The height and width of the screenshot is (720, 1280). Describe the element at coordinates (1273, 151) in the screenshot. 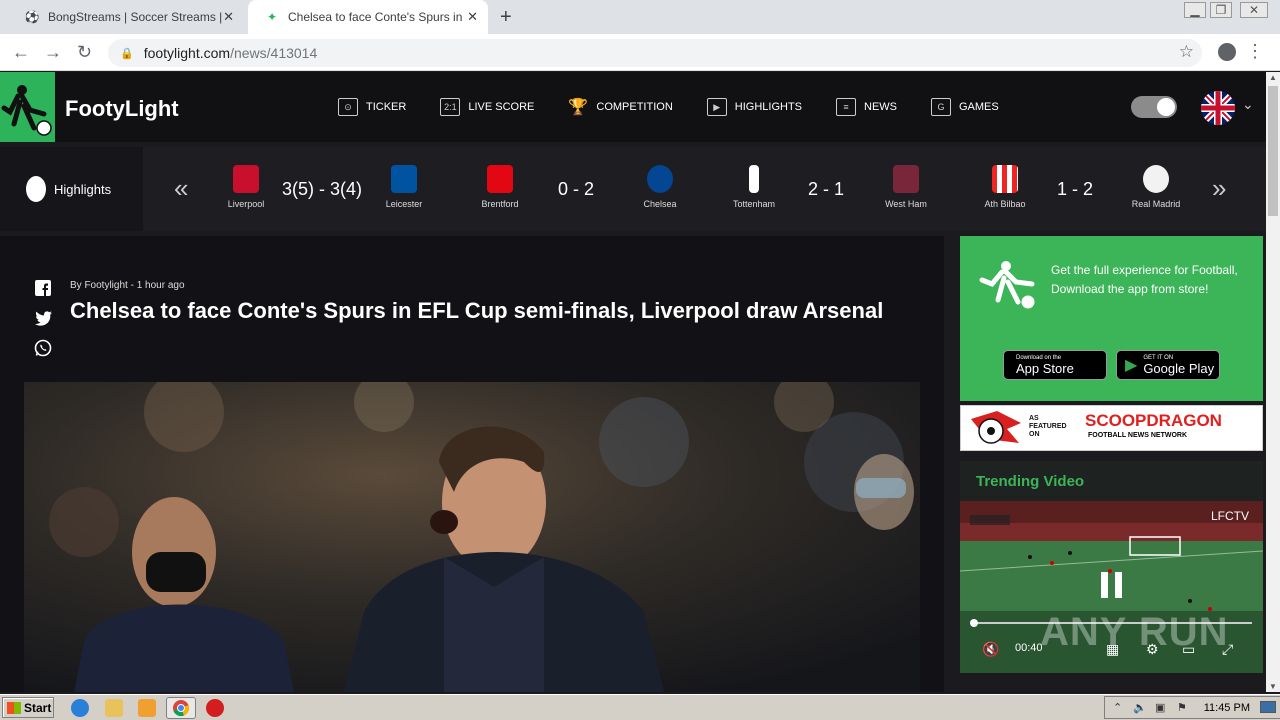

I see `scrollbar-thumb` at that location.